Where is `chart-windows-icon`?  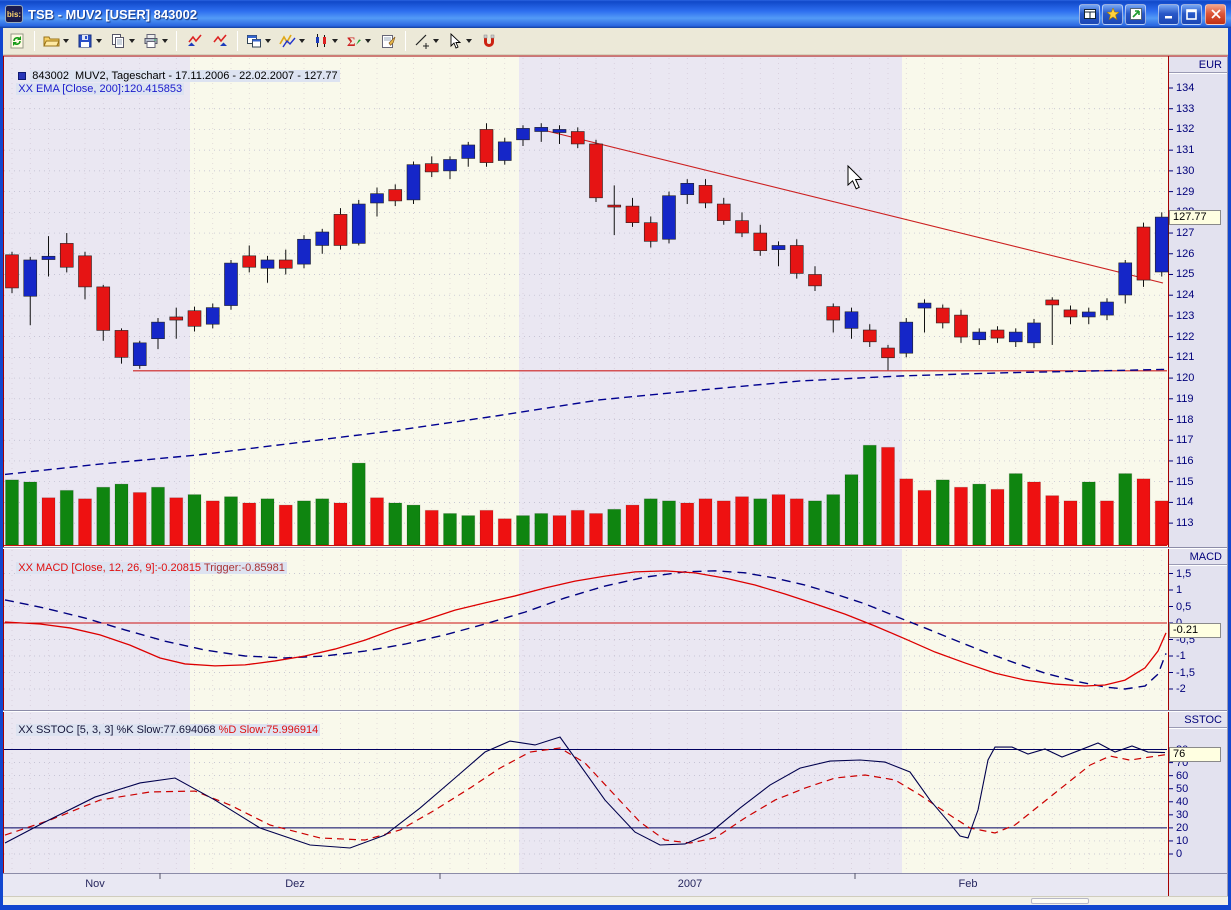 chart-windows-icon is located at coordinates (254, 41).